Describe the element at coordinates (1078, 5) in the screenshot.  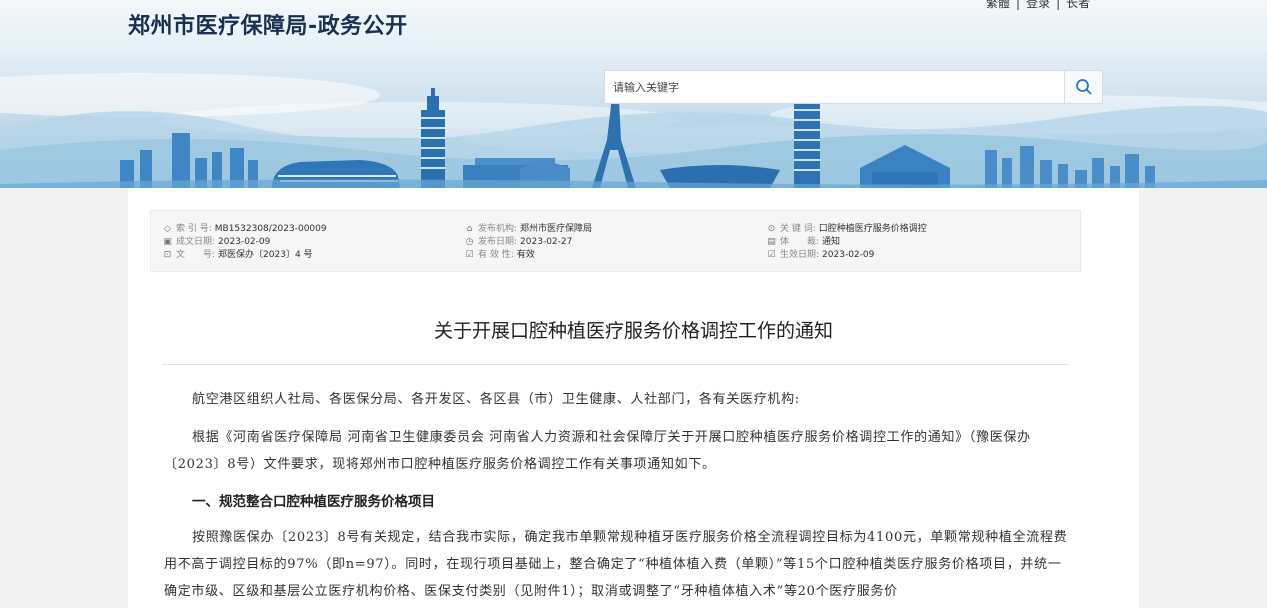
I see `elderly-mode-link: 长者` at that location.